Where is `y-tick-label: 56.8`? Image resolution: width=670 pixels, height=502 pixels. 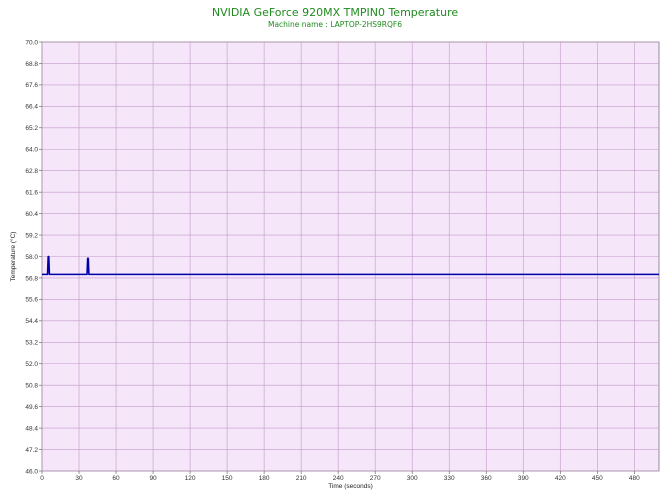 y-tick-label: 56.8 is located at coordinates (31, 278).